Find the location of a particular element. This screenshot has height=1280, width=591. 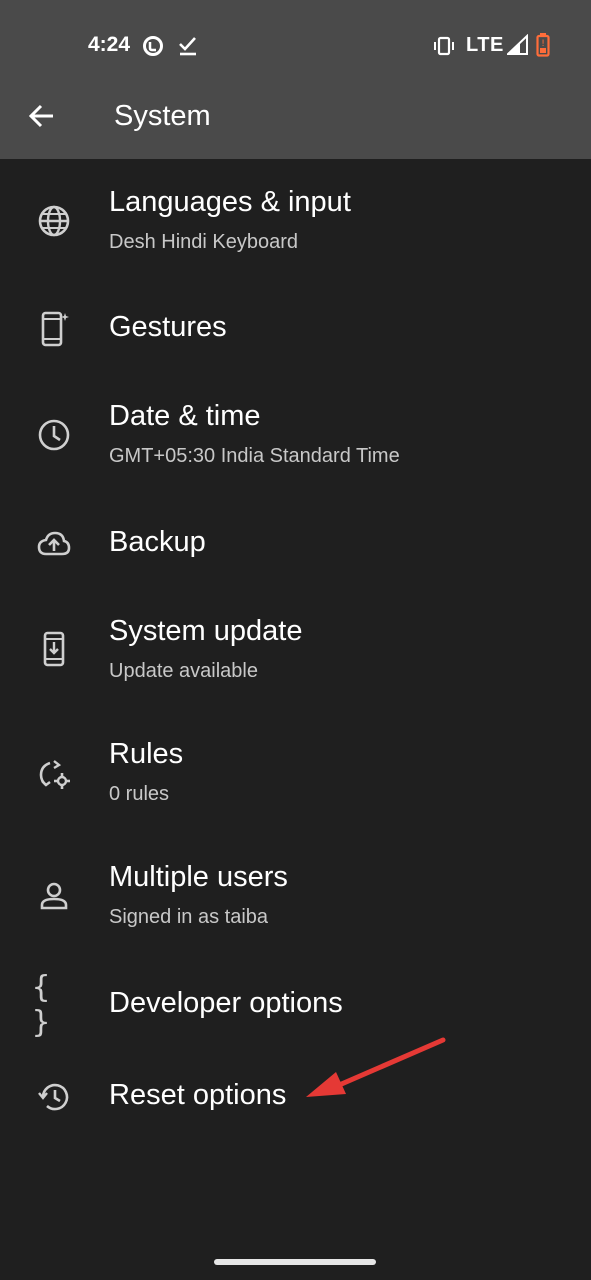

clock-icon is located at coordinates (54, 435).